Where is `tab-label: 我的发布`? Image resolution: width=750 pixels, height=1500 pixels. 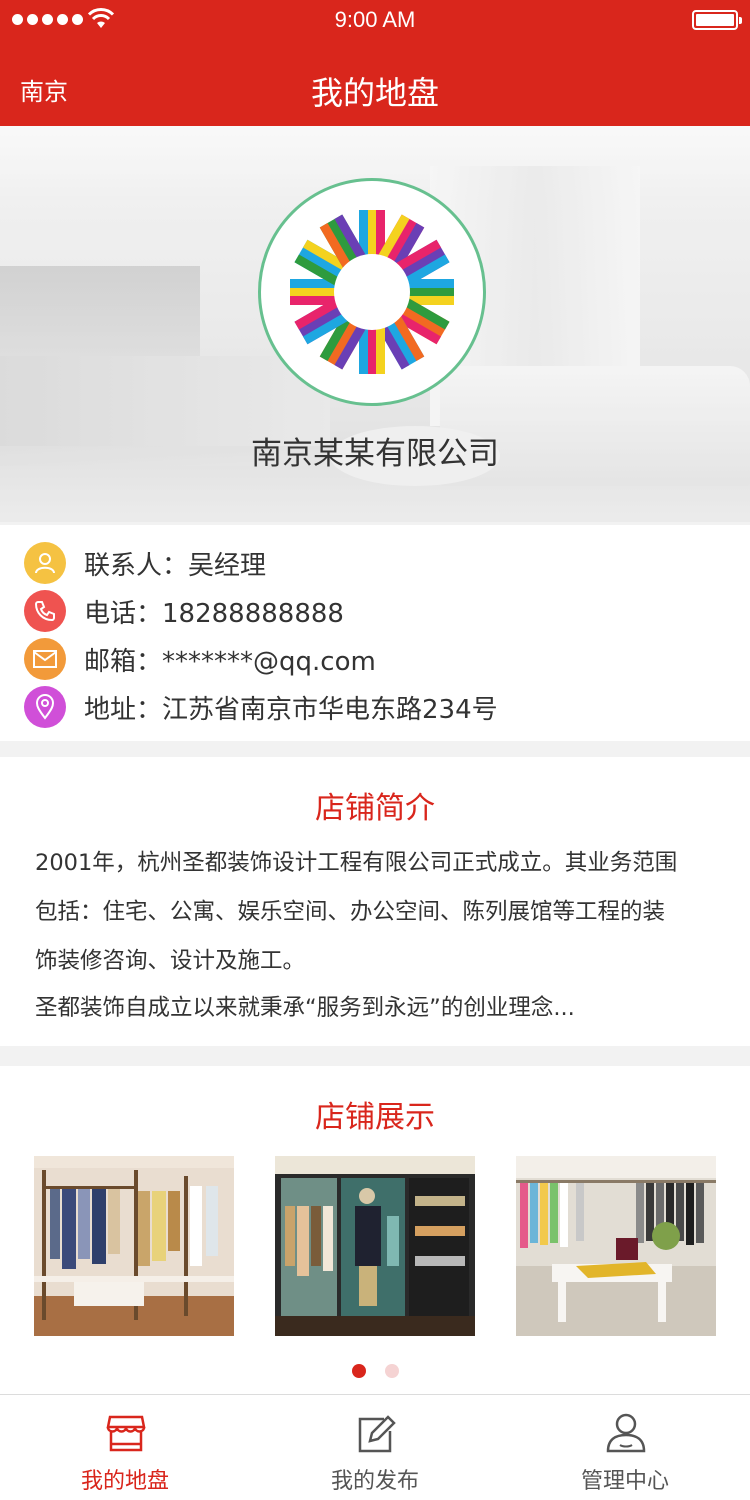
tab-label: 我的发布 is located at coordinates (374, 1481).